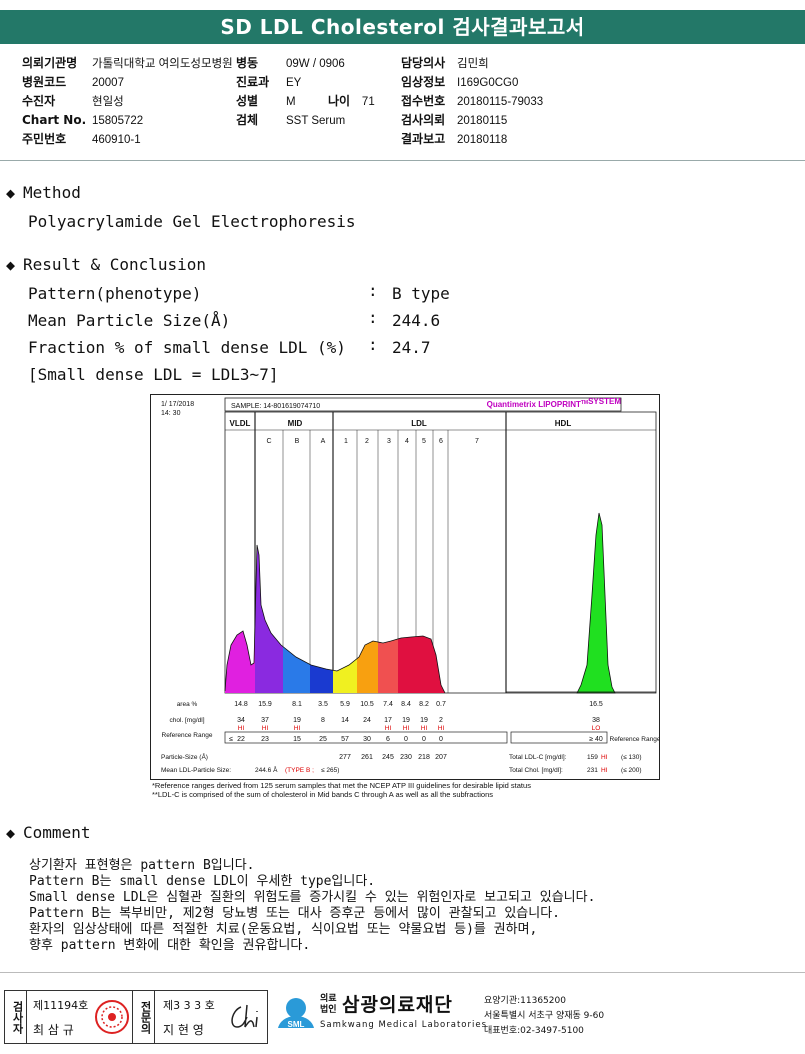 This screenshot has width=805, height=1054. Describe the element at coordinates (323, 739) in the screenshot. I see `ref-range-value: 25` at that location.